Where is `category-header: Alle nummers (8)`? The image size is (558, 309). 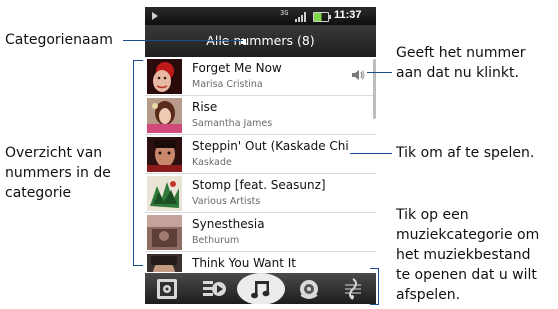 category-header: Alle nummers (8) is located at coordinates (260, 41).